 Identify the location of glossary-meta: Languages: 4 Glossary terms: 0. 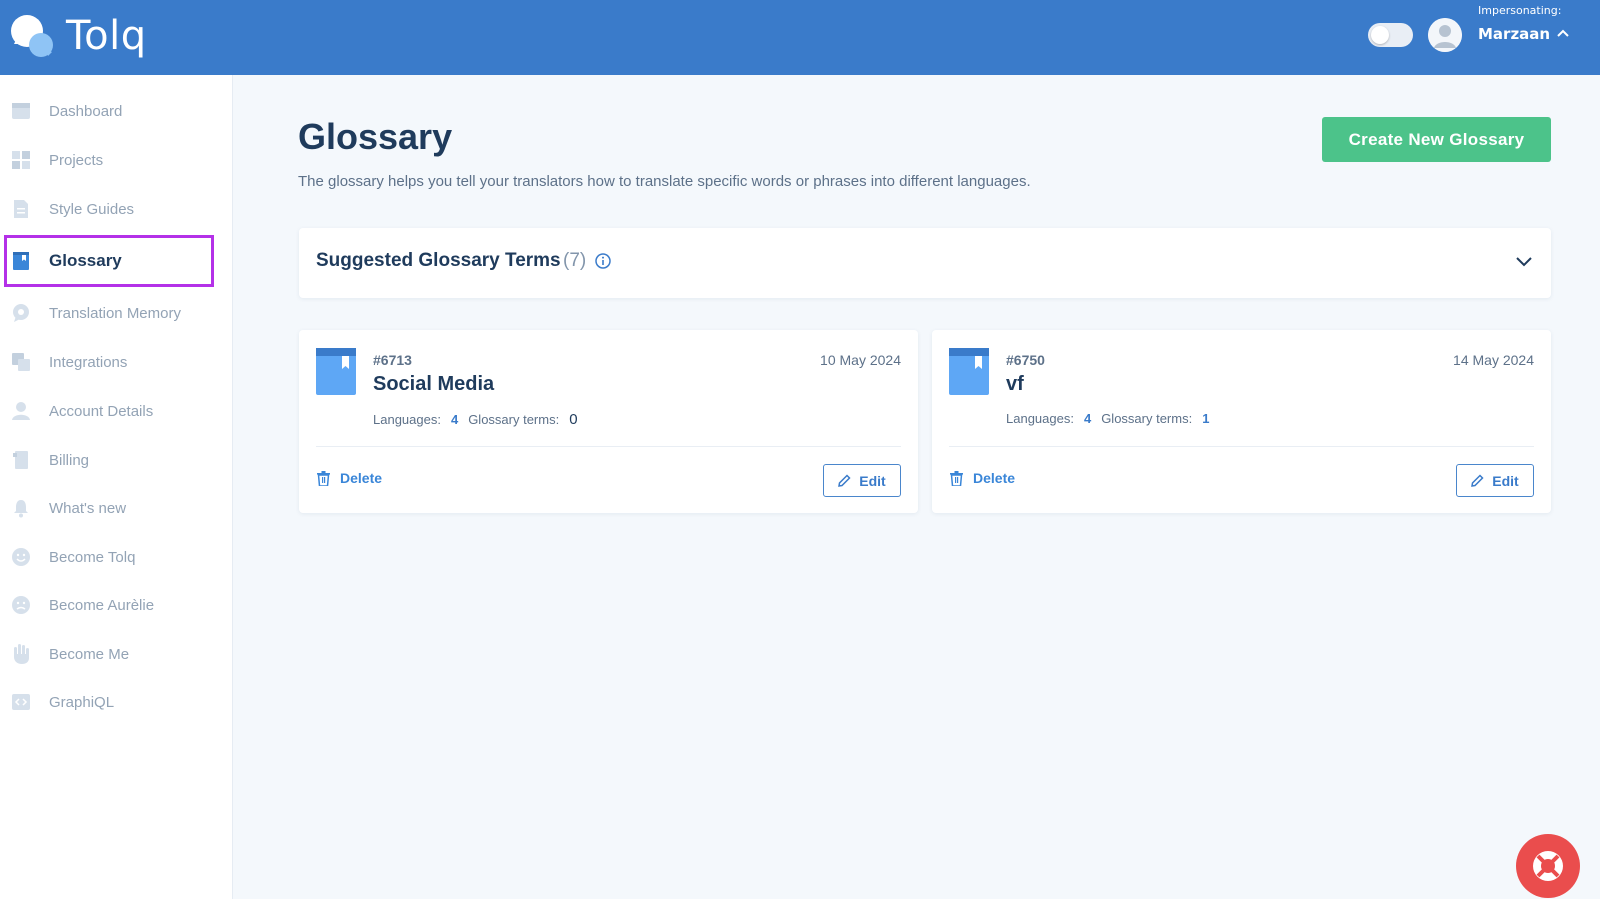
(480, 419).